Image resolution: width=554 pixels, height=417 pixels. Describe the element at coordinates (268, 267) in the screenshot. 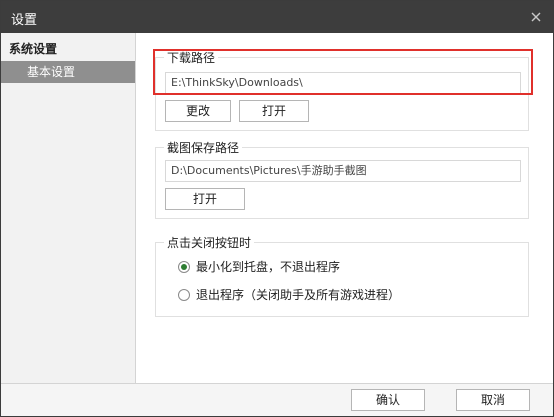

I see `close-option-minimize-label: 最小化到托盘，不退出程序` at that location.